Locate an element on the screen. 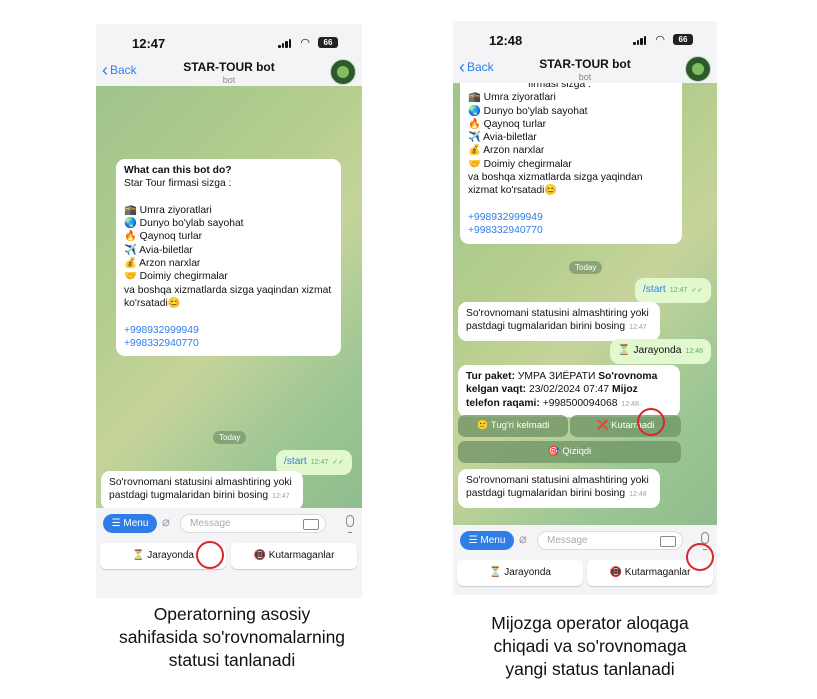 This screenshot has height=699, width=817. order-field-label: Tur paket: is located at coordinates (491, 376).